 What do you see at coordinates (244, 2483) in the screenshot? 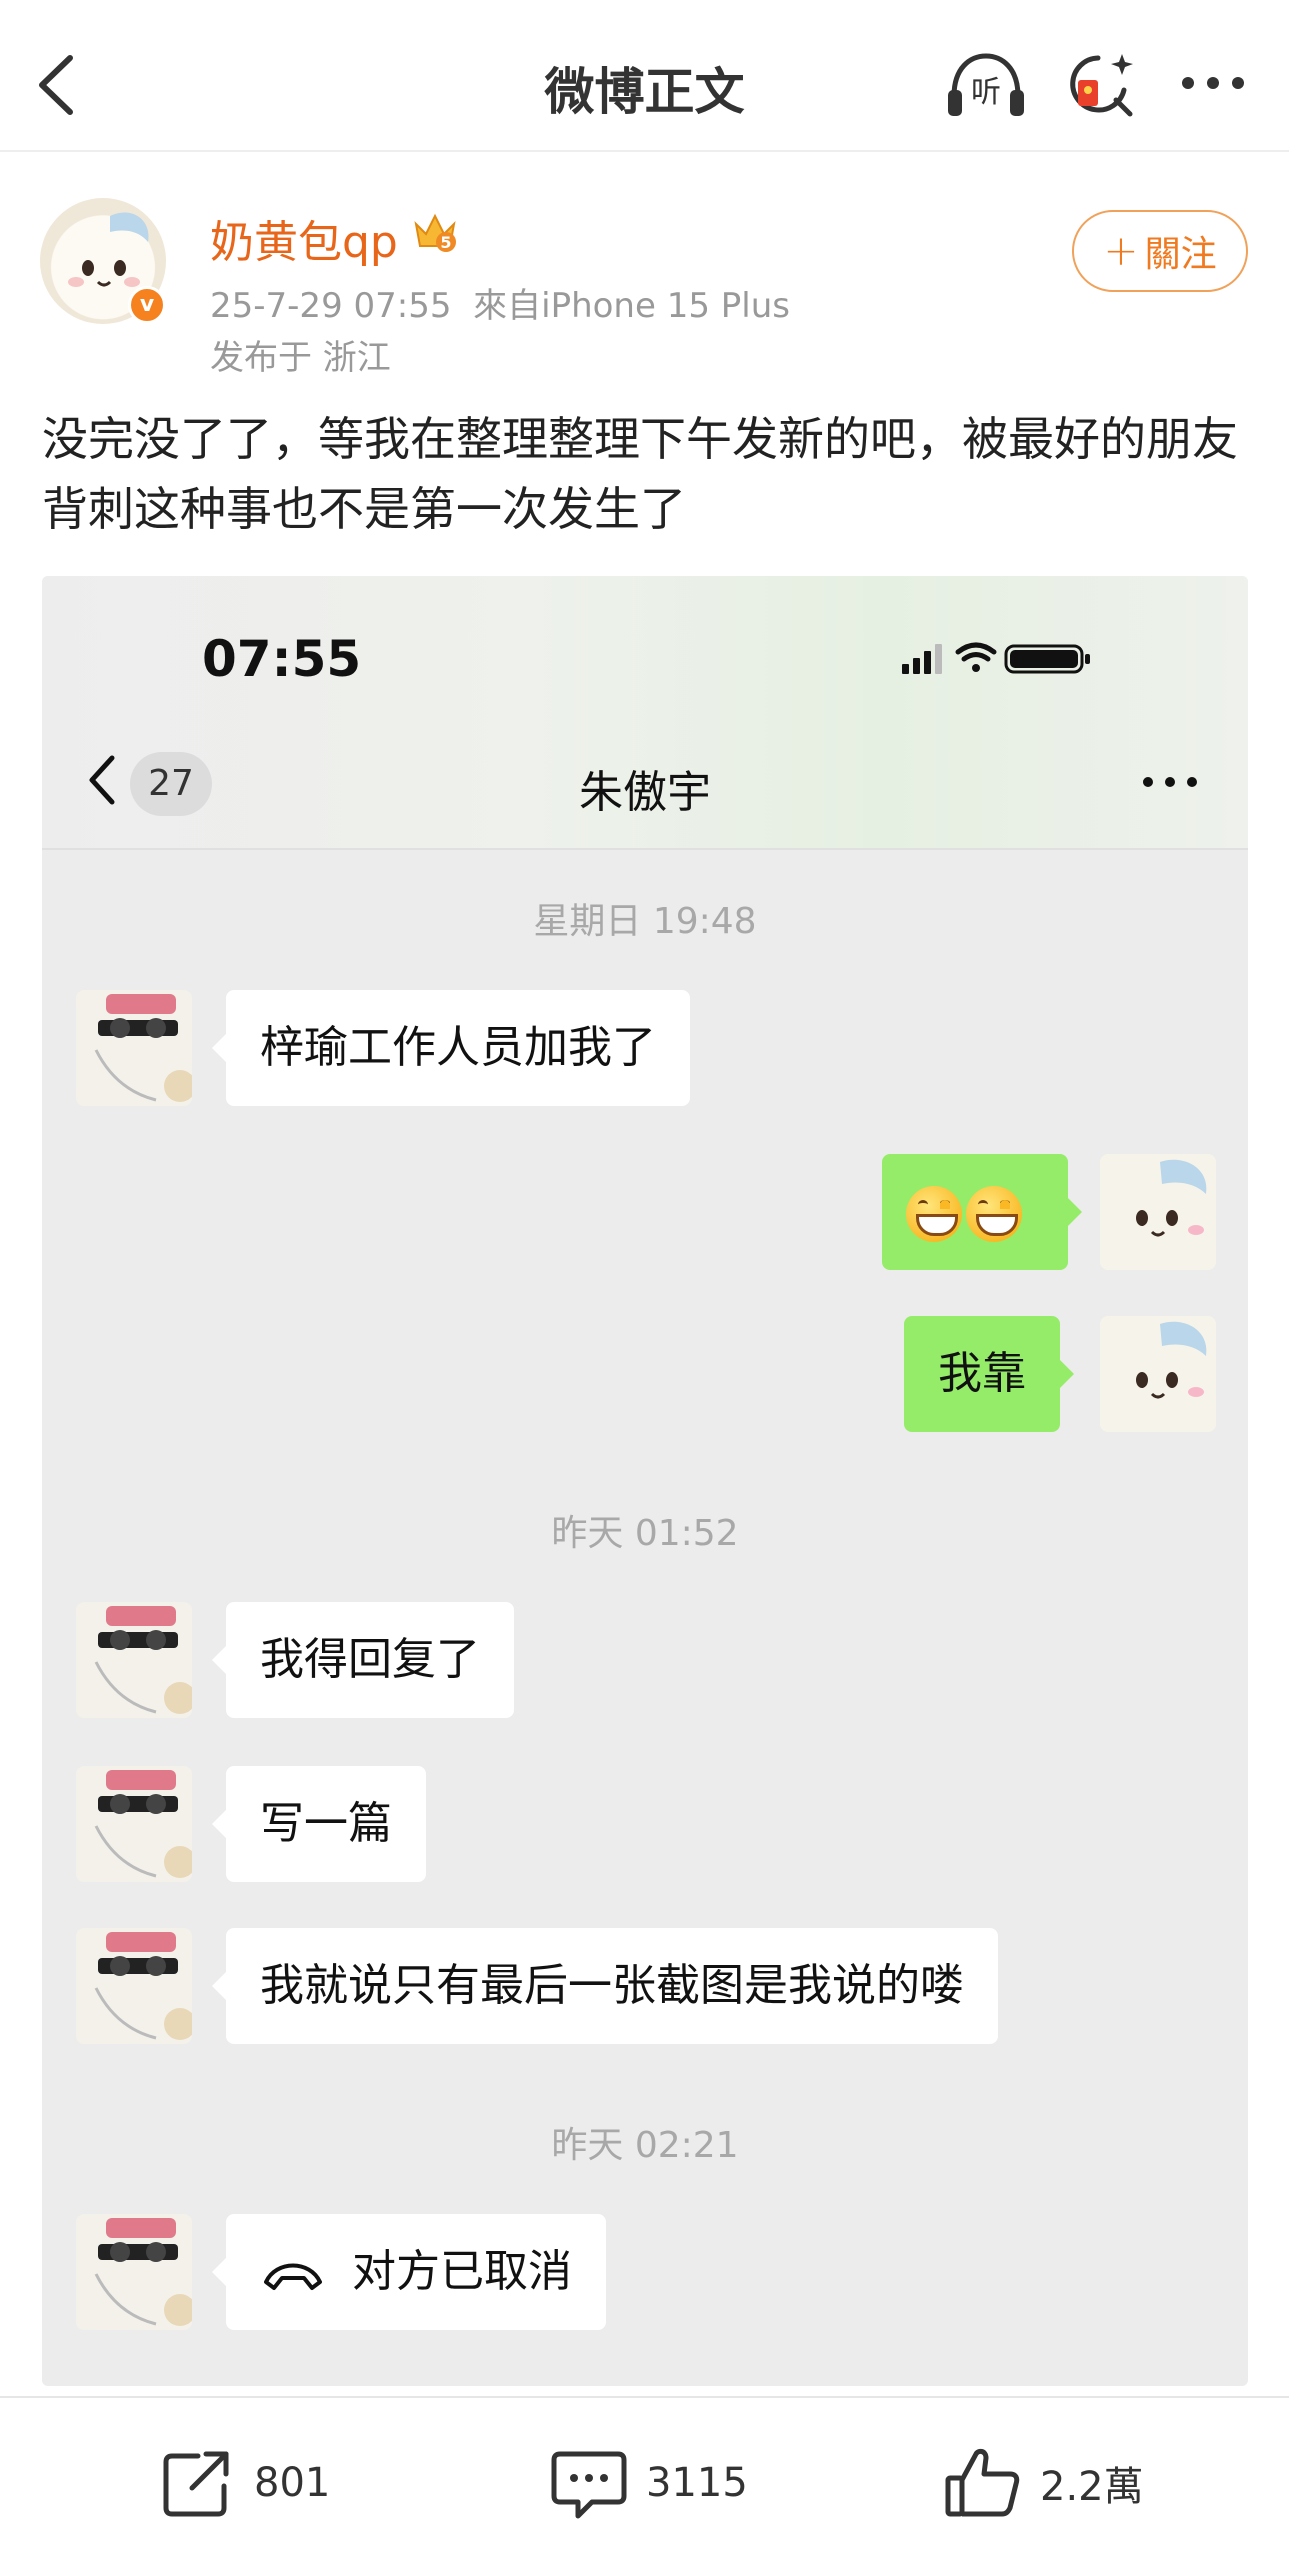
I see `repost-button: 801` at bounding box center [244, 2483].